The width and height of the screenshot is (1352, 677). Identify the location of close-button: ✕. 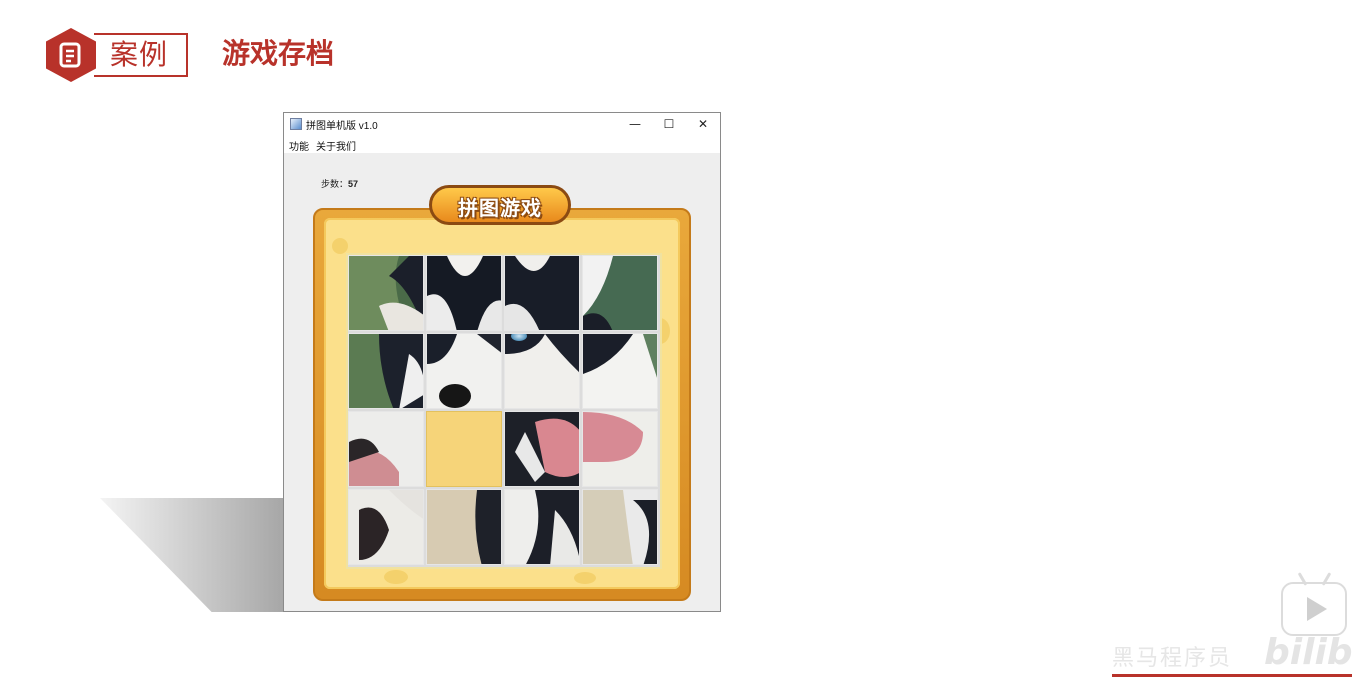
(703, 124).